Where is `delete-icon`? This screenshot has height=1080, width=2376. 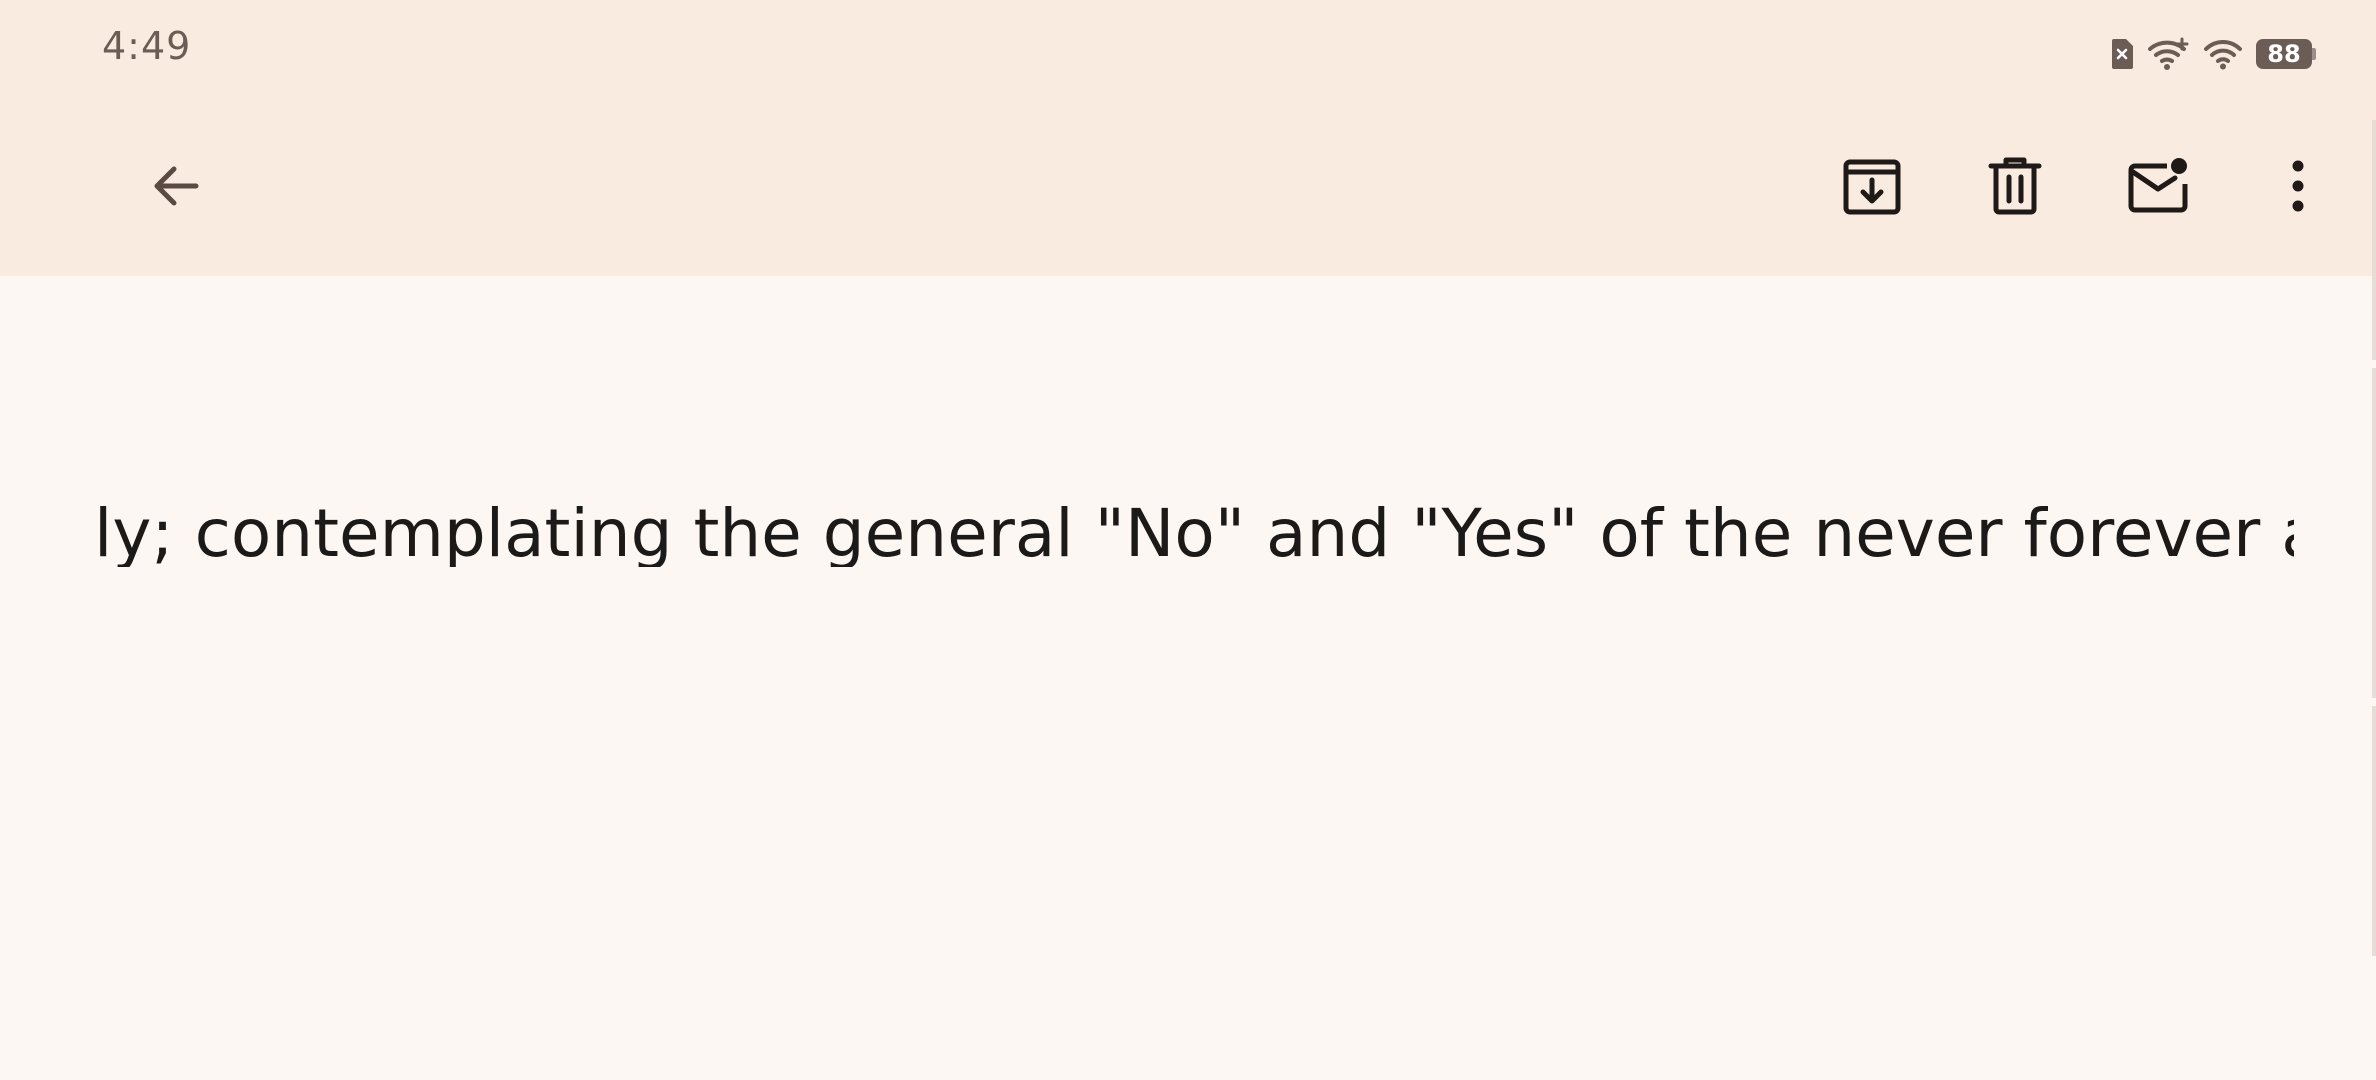 delete-icon is located at coordinates (2015, 188).